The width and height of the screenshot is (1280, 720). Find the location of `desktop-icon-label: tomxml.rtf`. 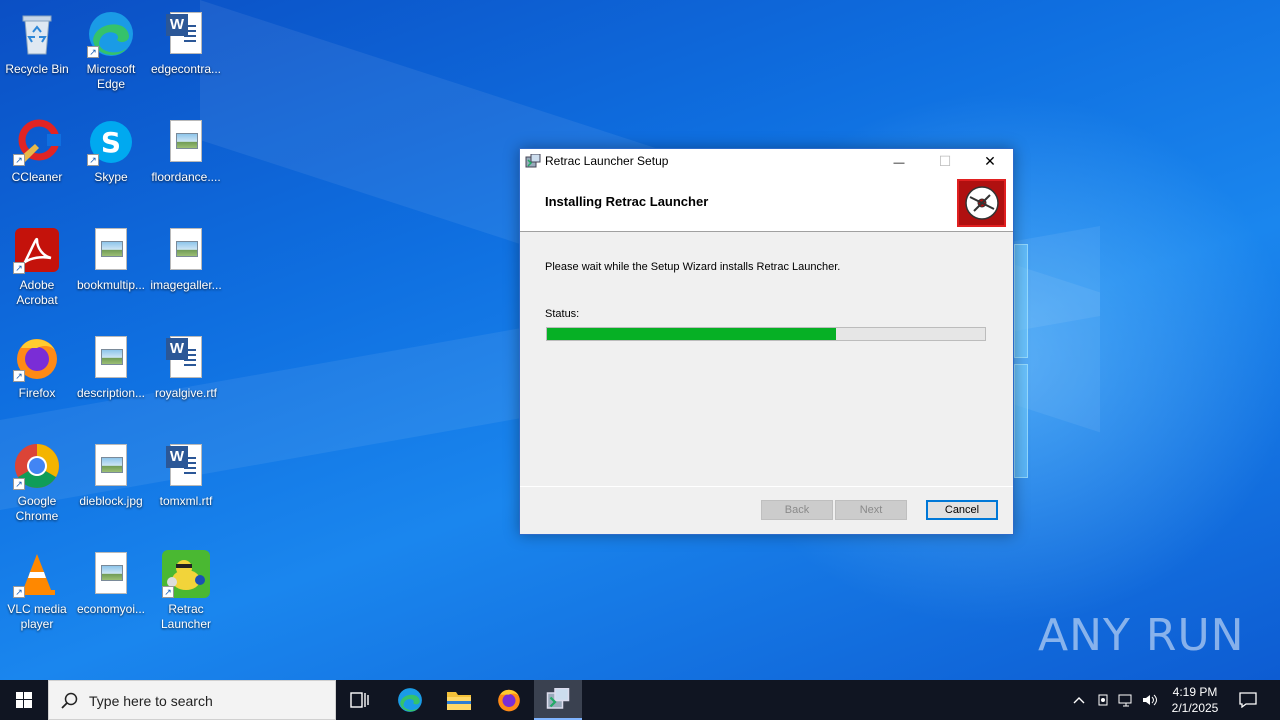

desktop-icon-label: tomxml.rtf is located at coordinates (186, 501).